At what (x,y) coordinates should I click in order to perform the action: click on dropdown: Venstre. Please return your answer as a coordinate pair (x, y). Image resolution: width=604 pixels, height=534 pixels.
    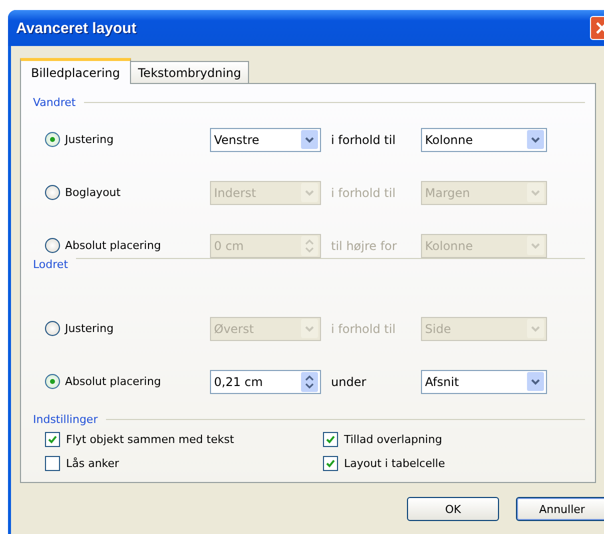
    Looking at the image, I should click on (265, 140).